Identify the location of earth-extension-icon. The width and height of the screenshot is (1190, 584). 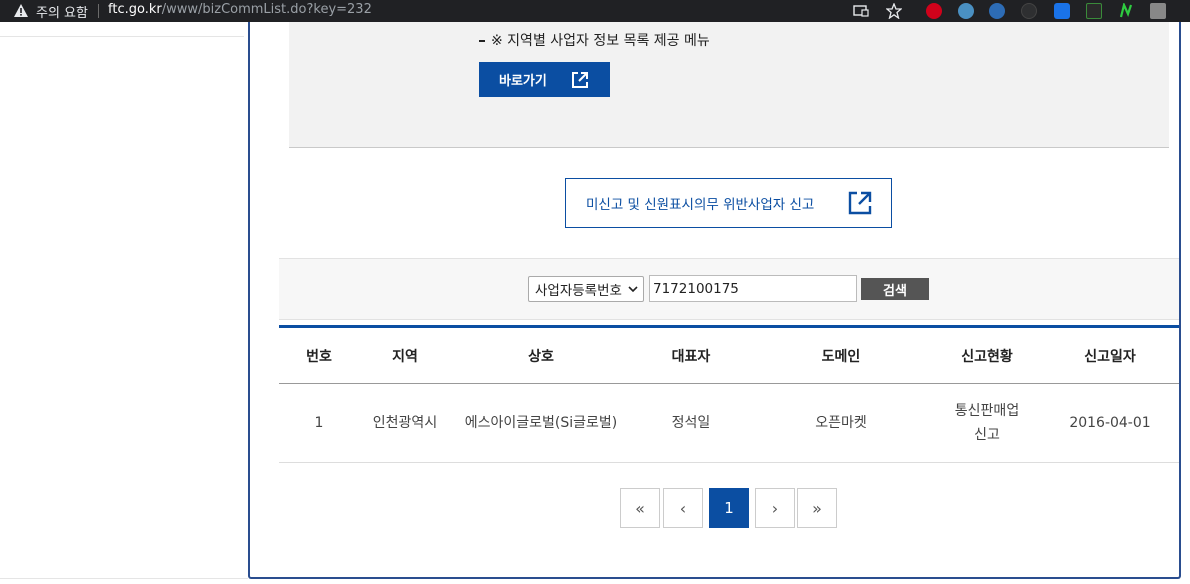
(997, 11).